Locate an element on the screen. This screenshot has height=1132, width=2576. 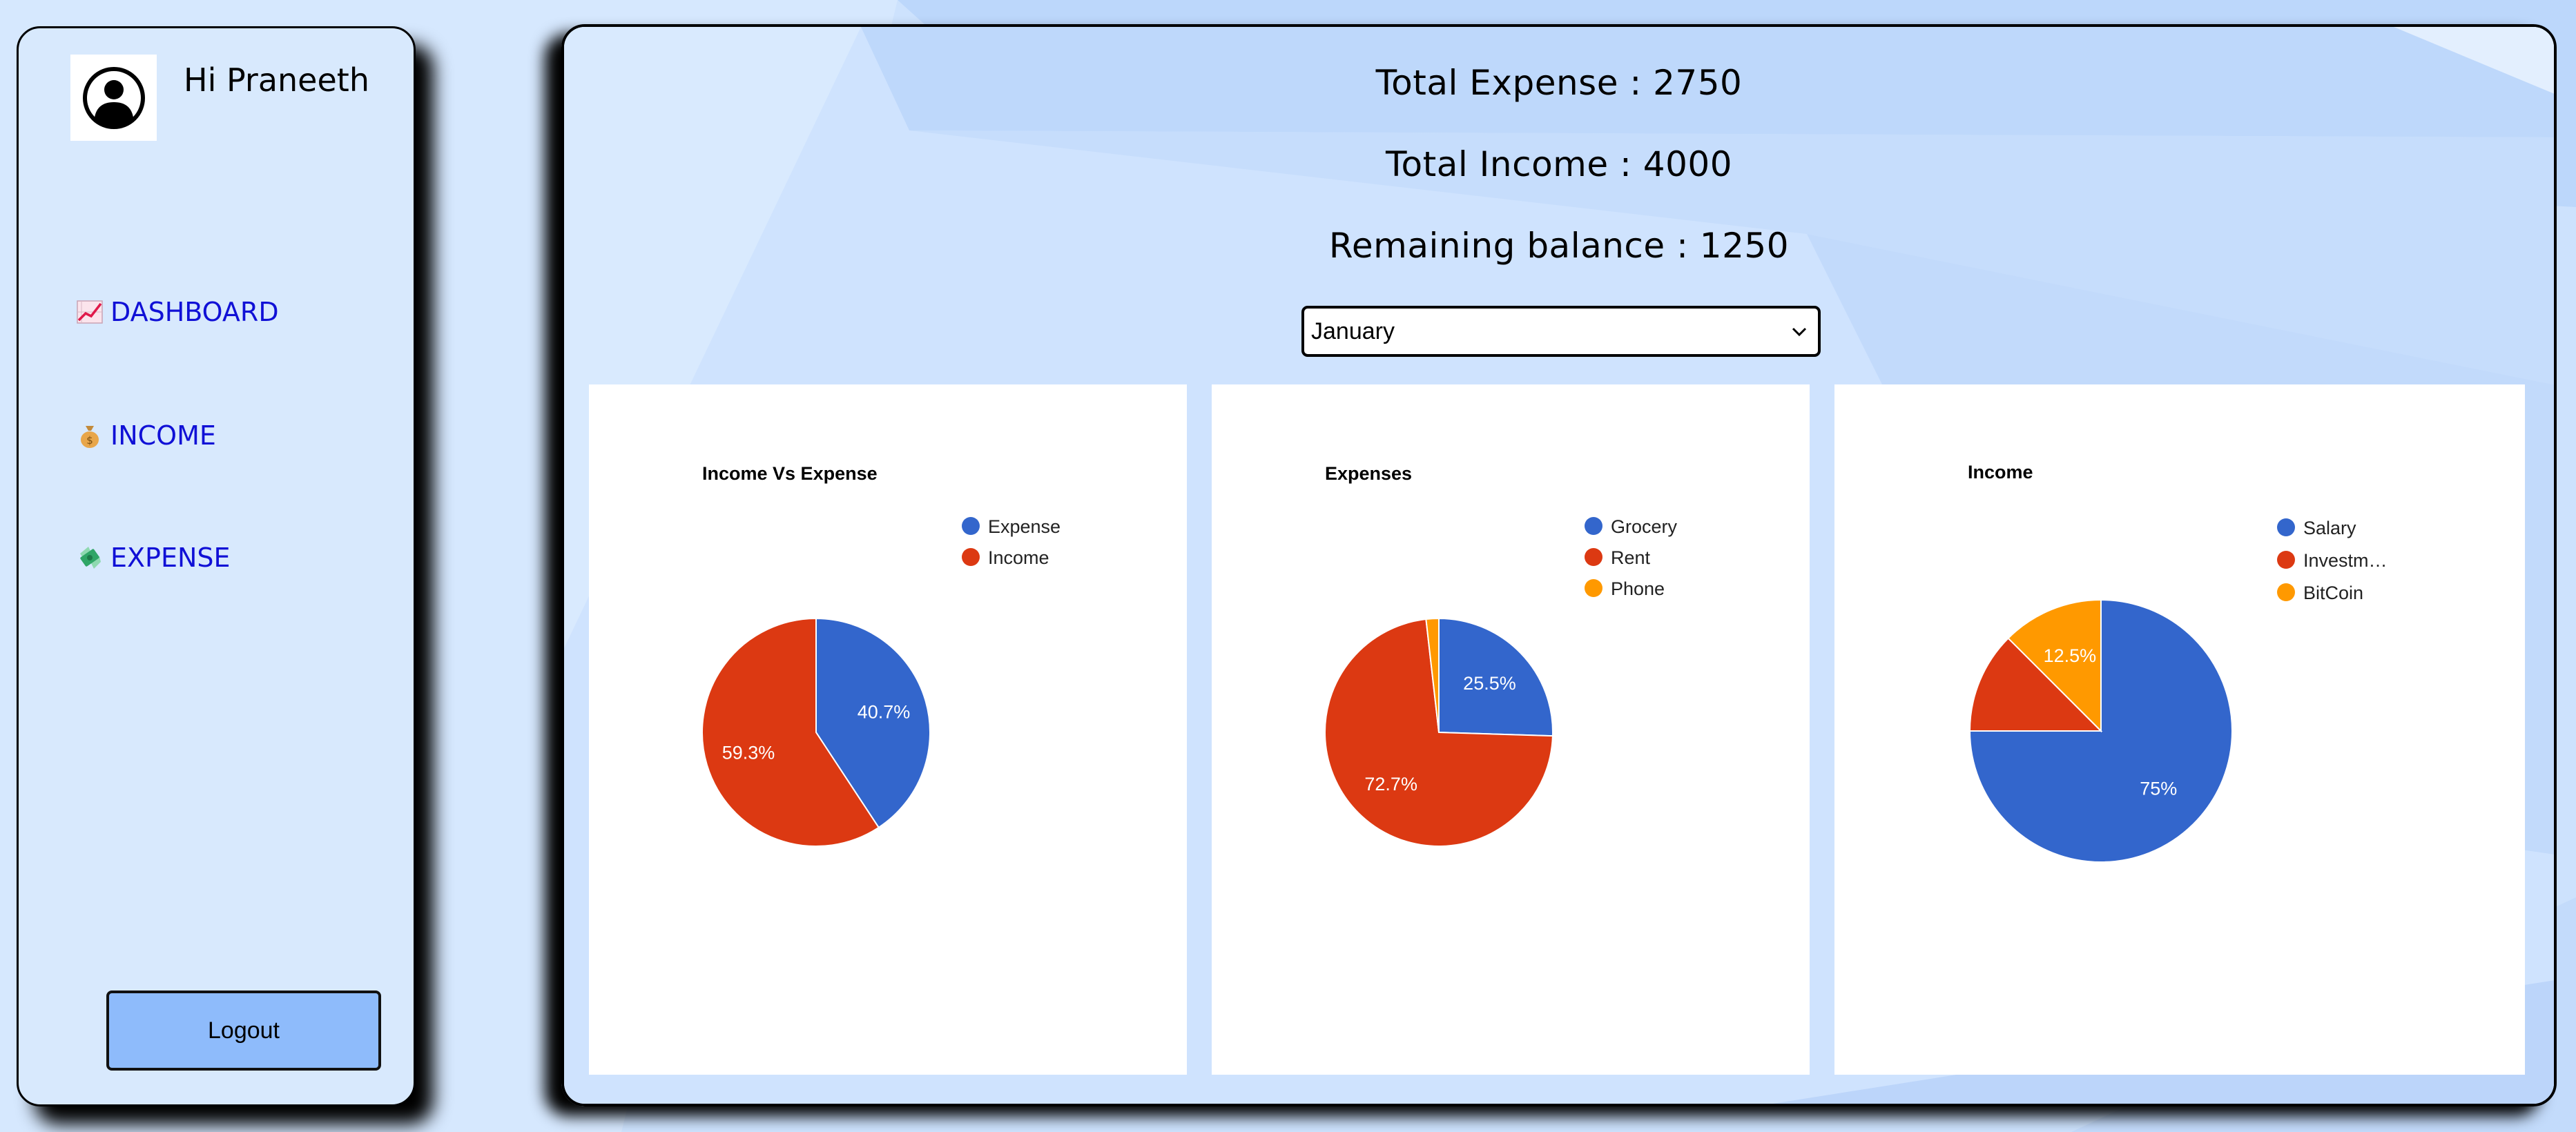
user-greeting: Hi Praneeth is located at coordinates (276, 80).